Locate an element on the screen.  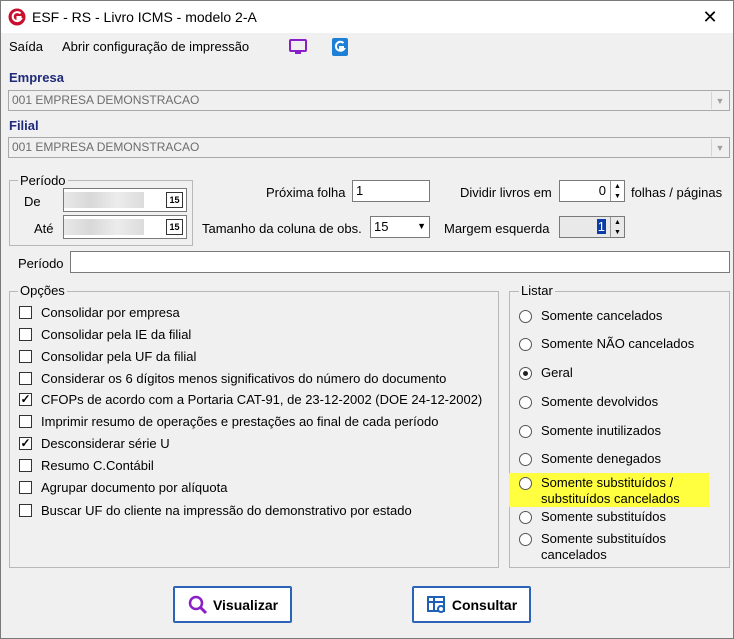
left-margin-value: 1 is located at coordinates (601, 226).